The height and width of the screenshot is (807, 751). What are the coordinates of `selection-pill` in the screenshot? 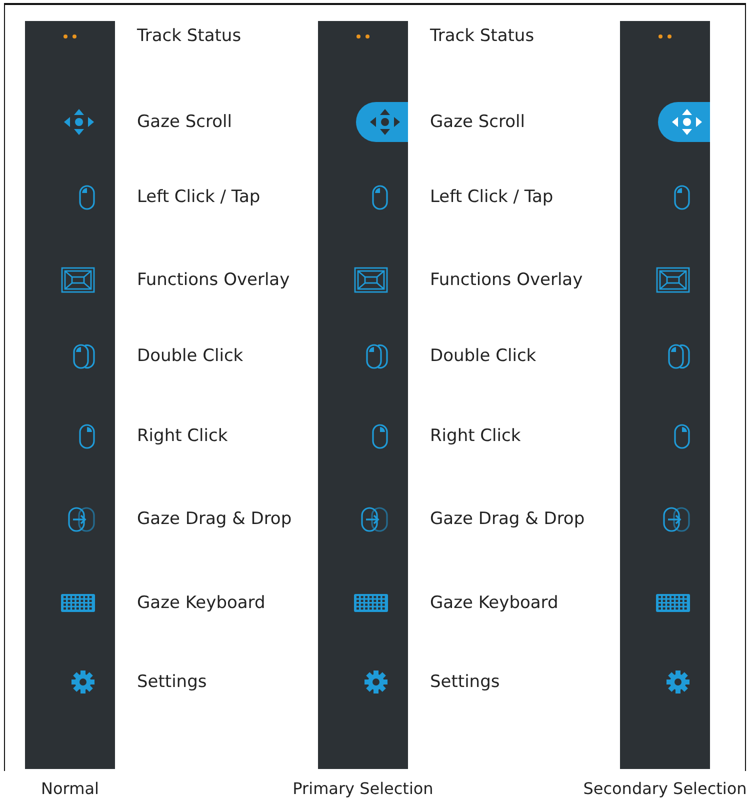 It's located at (684, 122).